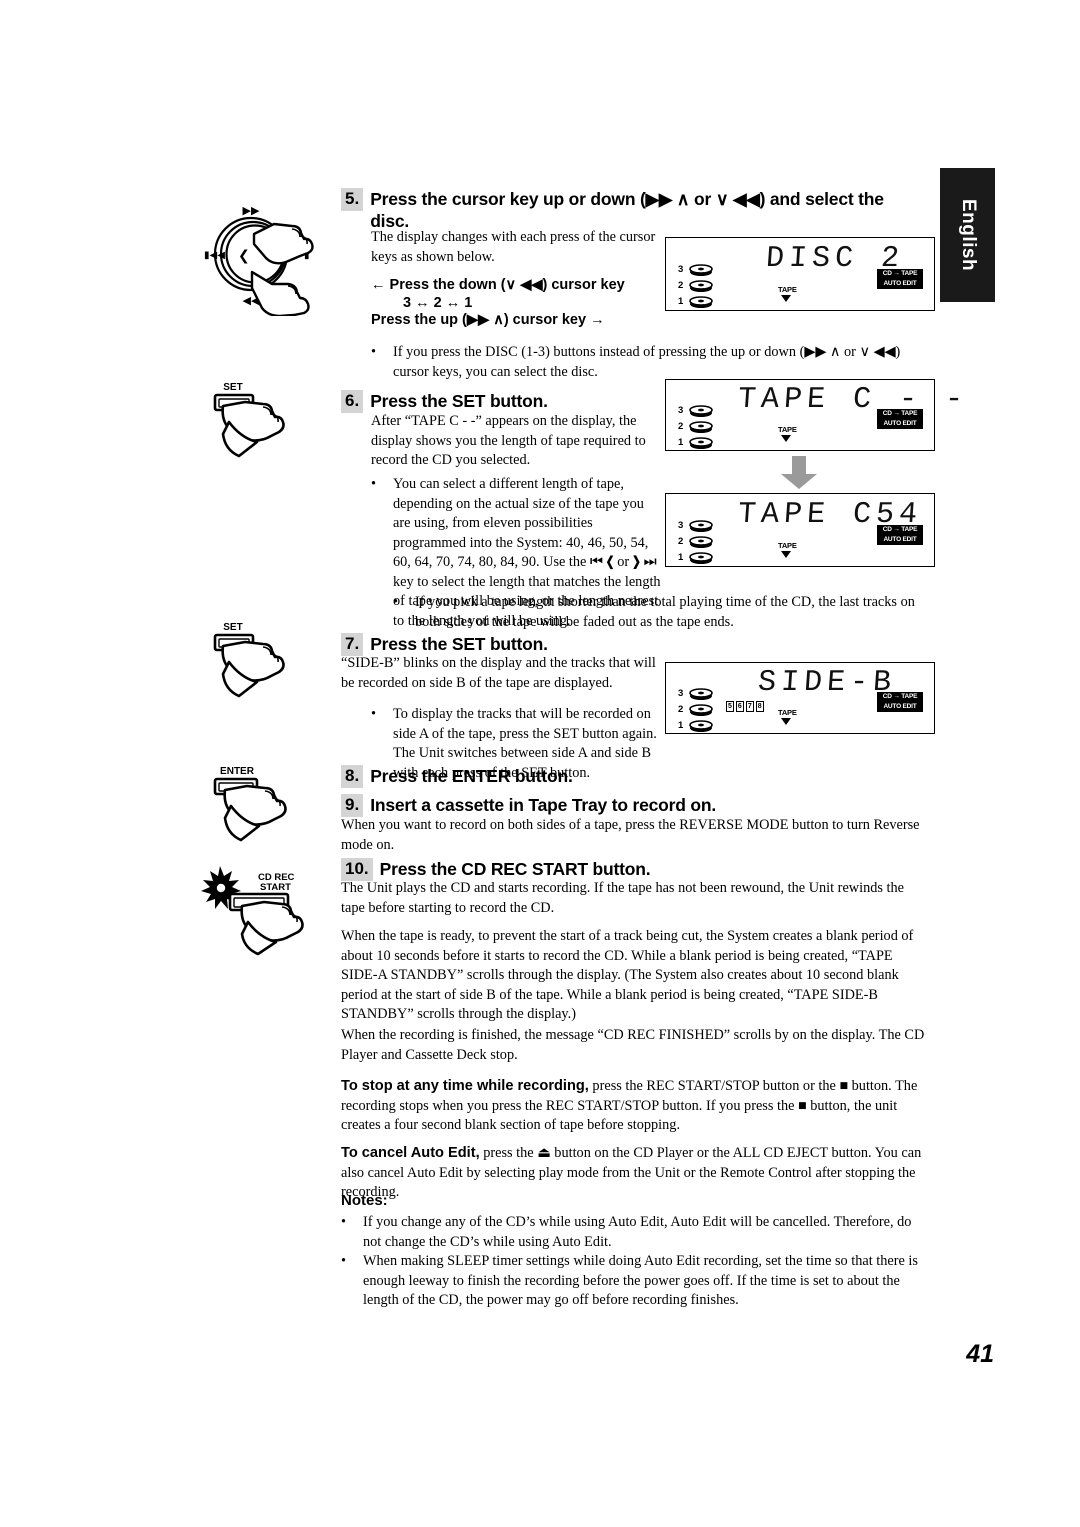  What do you see at coordinates (591, 776) in the screenshot?
I see `step-8: 8. Press the ENTER button.` at bounding box center [591, 776].